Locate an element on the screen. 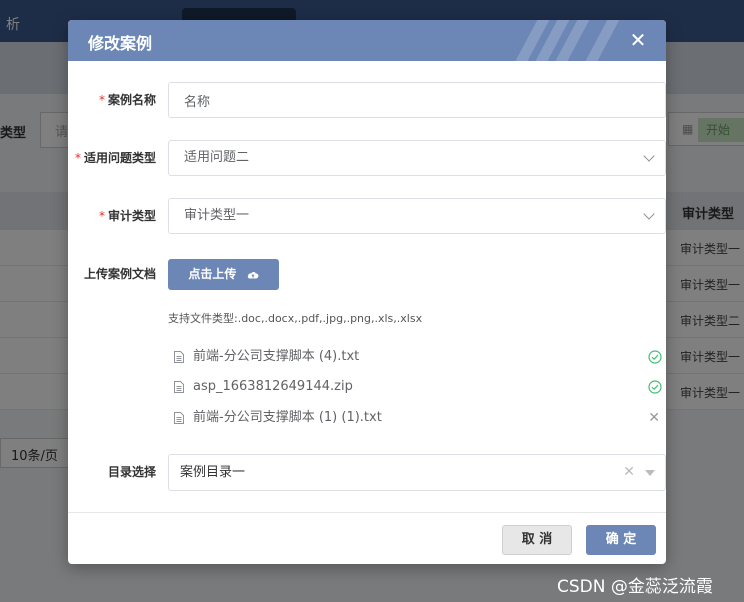  upload-label: 上传案例文档 is located at coordinates (119, 274).